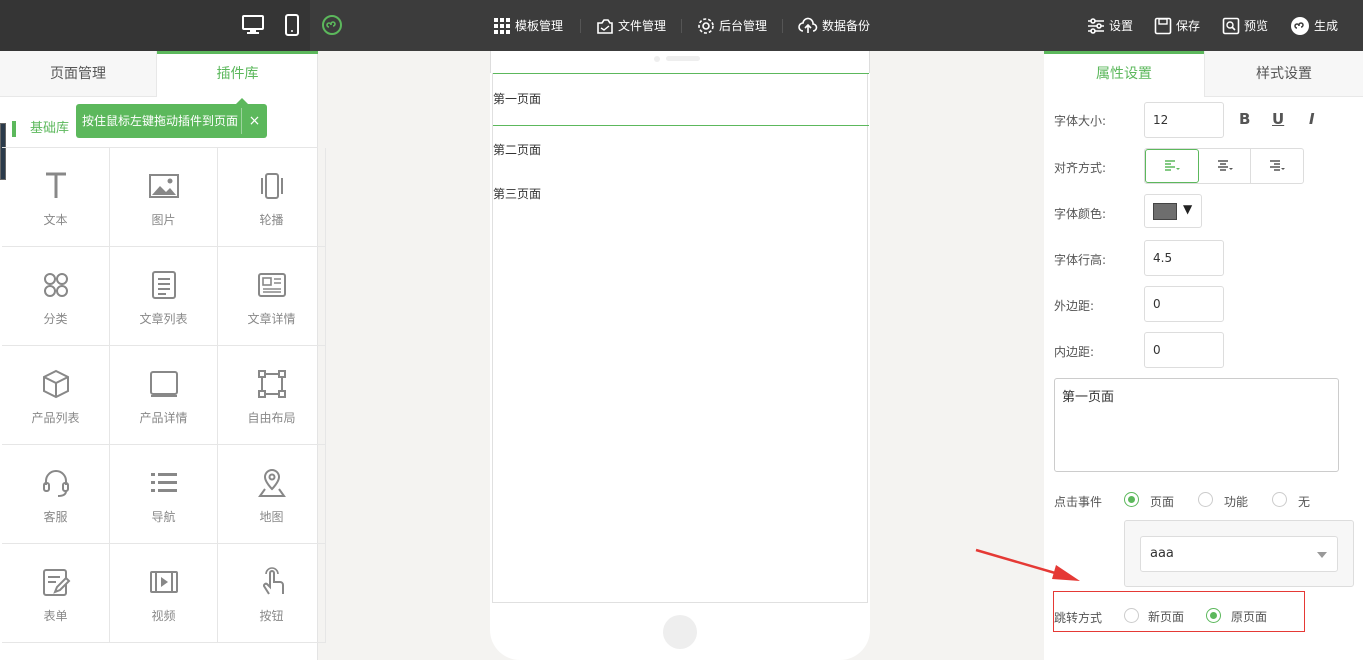 The image size is (1363, 660). I want to click on page-item: 第三页面, so click(681, 193).